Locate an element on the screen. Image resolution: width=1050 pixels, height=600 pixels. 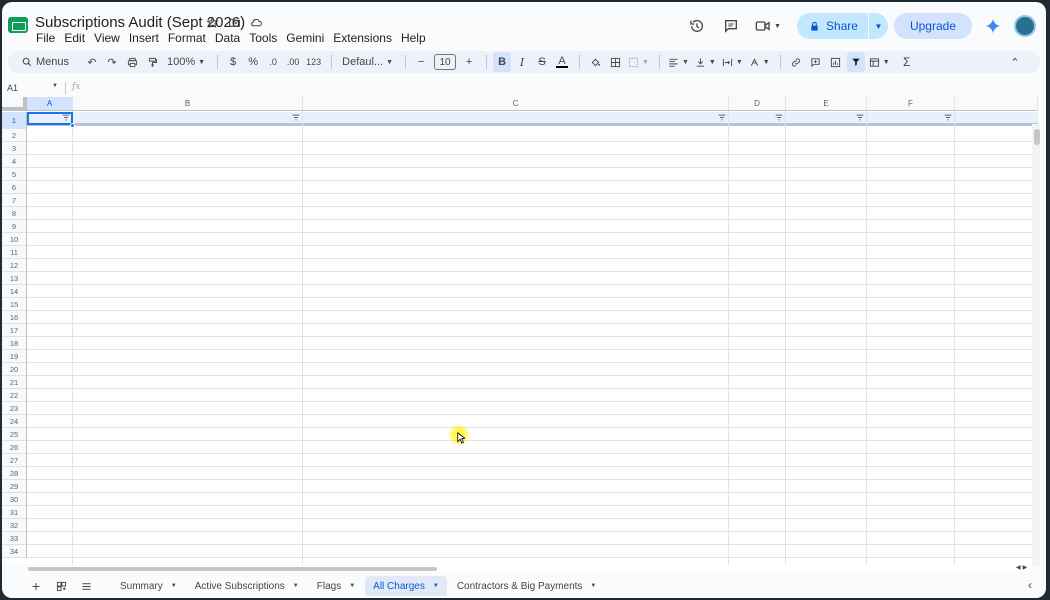
row-header: 14 is located at coordinates (14, 291).